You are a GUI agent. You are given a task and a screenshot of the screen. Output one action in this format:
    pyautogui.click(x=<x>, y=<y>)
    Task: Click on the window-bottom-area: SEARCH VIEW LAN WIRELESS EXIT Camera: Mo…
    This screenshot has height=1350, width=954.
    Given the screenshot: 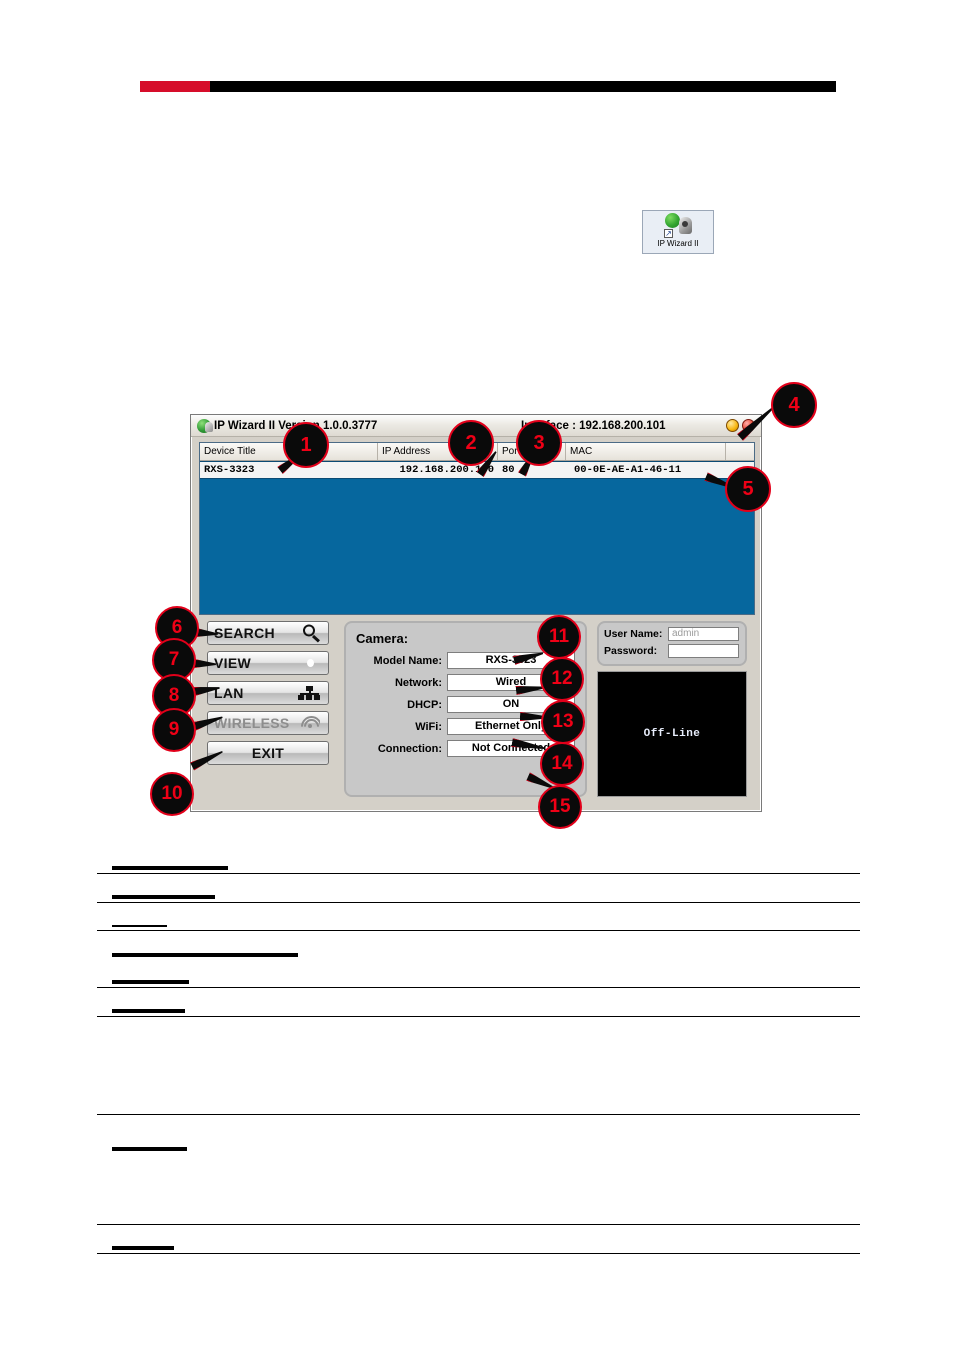 What is the action you would take?
    pyautogui.click(x=477, y=712)
    